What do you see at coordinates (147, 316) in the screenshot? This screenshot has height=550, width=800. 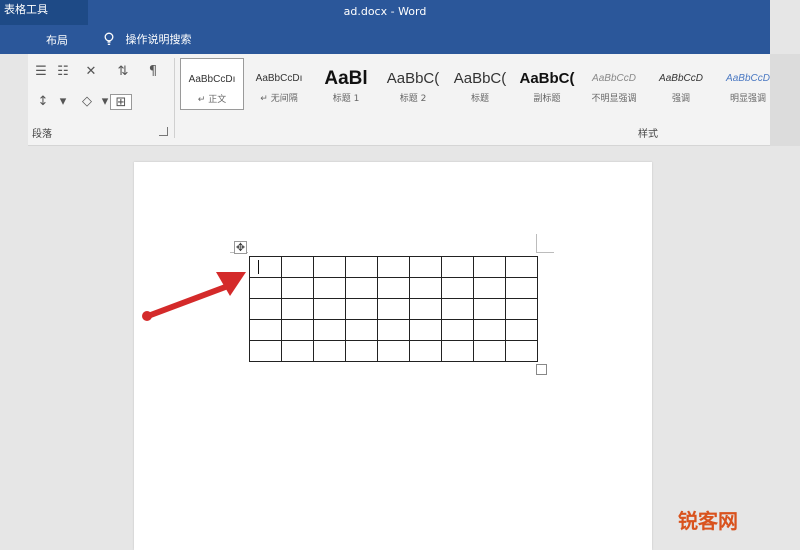 I see `arrow-tail` at bounding box center [147, 316].